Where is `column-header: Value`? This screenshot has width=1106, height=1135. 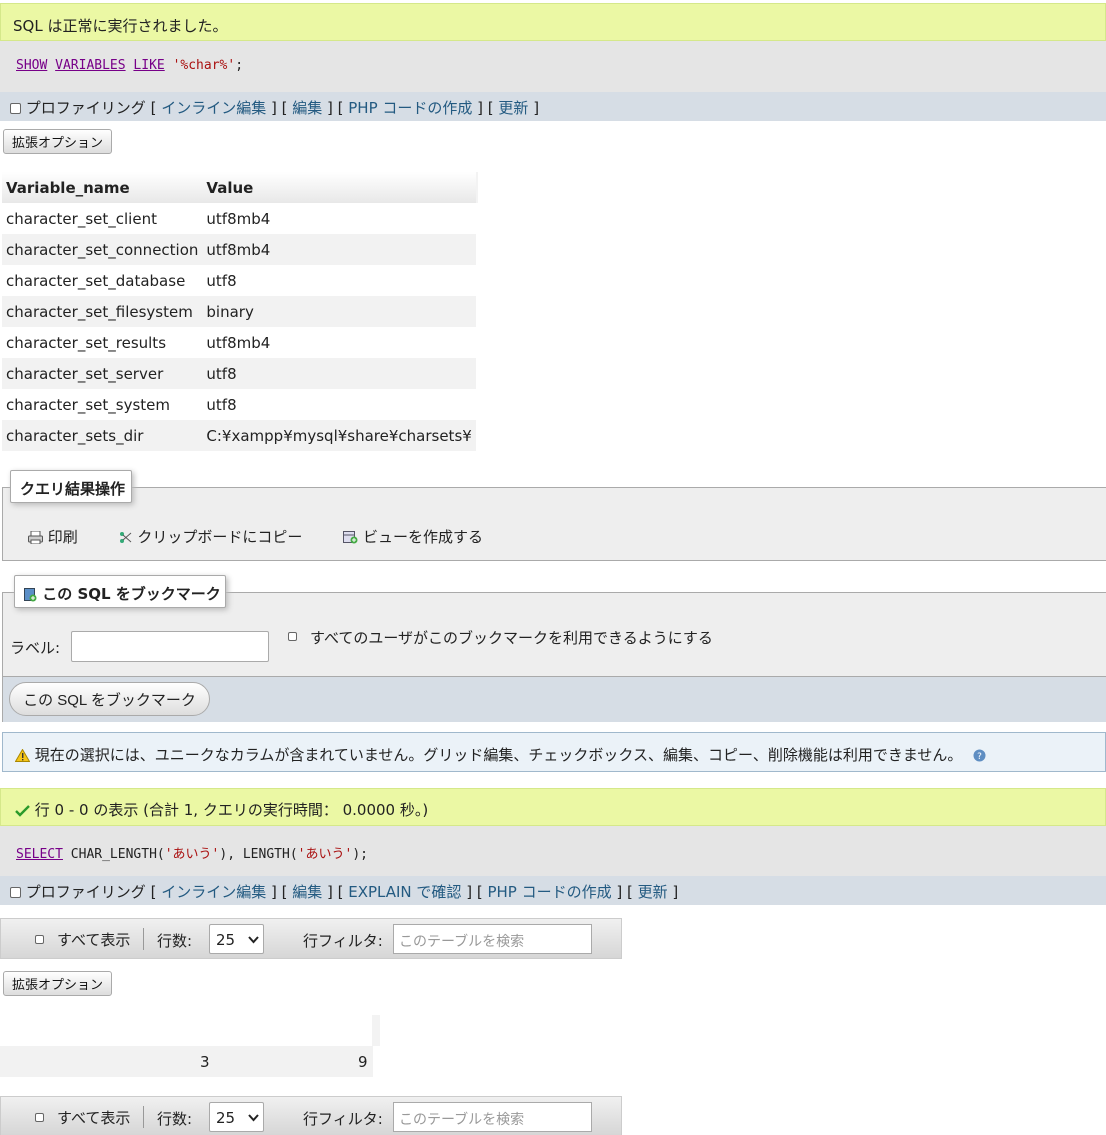 column-header: Value is located at coordinates (339, 187).